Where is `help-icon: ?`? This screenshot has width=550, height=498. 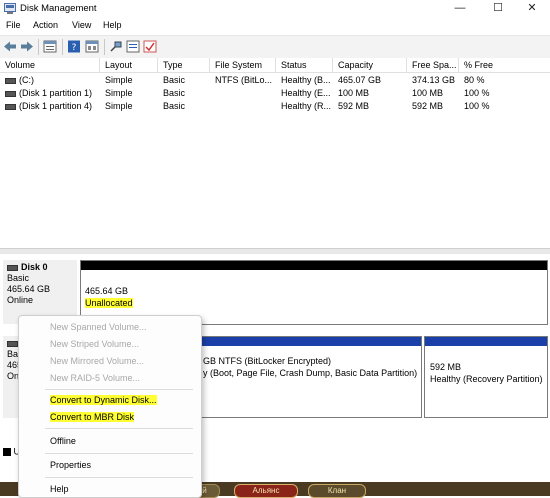 help-icon: ? is located at coordinates (74, 46).